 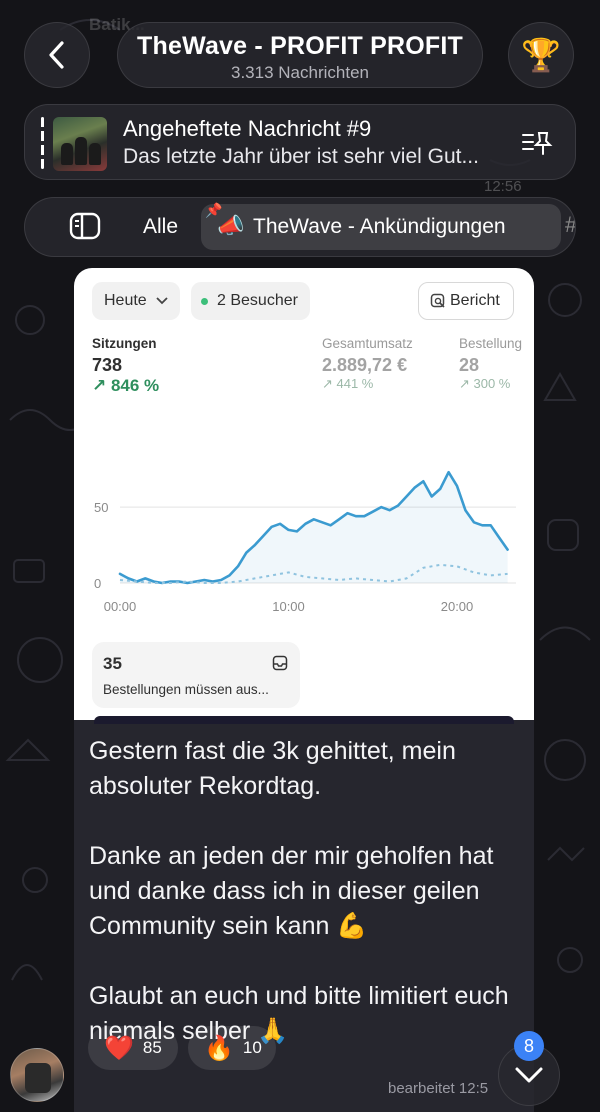 I want to click on sessions-line-chart: 0 50 00:00 10:00 20:00, so click(x=305, y=542).